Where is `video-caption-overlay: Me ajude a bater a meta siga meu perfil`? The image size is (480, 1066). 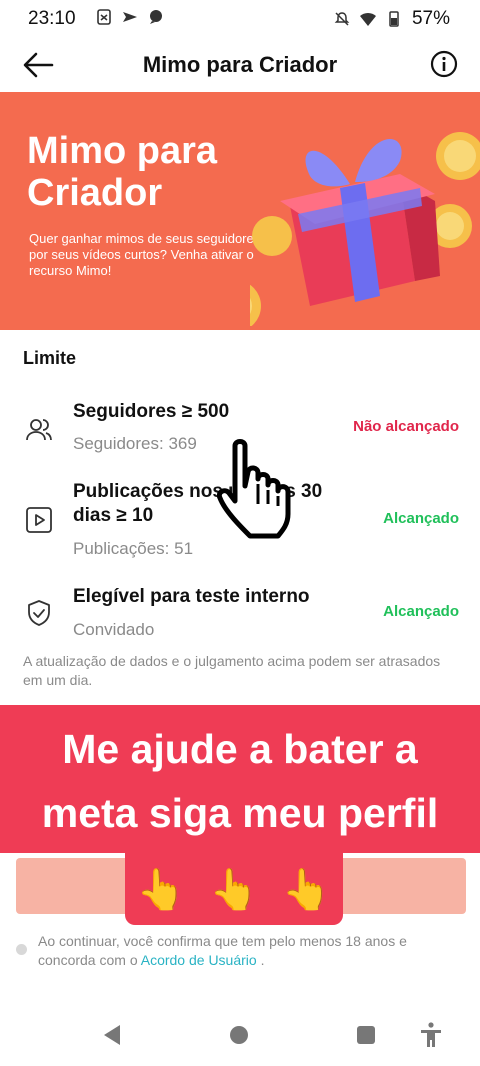 video-caption-overlay: Me ajude a bater a meta siga meu perfil is located at coordinates (240, 779).